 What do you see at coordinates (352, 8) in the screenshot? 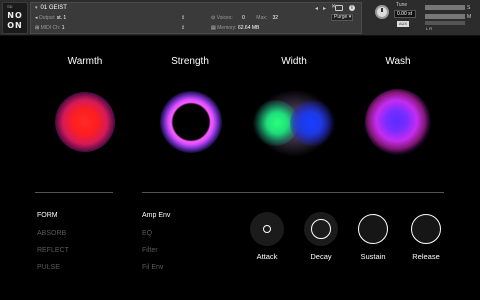
I see `info-icon: i` at bounding box center [352, 8].